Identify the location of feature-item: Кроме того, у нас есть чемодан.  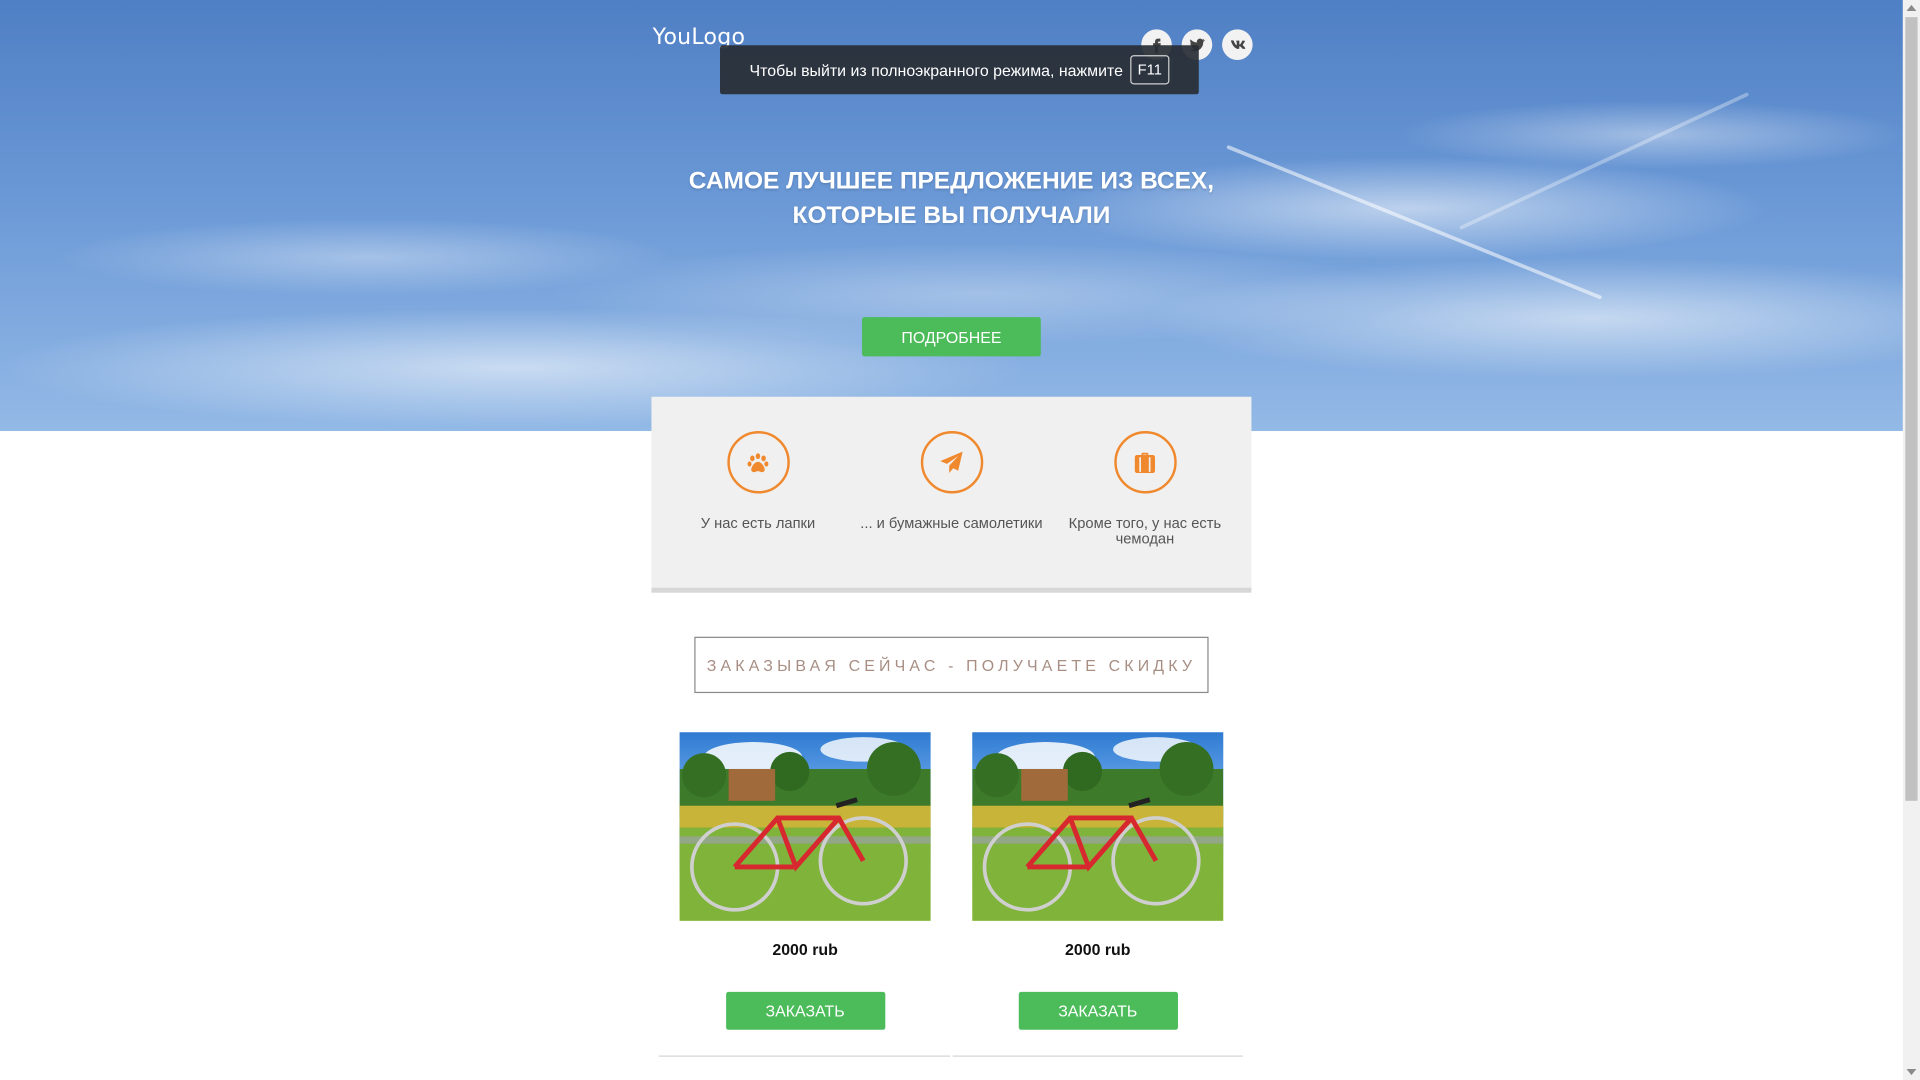
(1145, 489).